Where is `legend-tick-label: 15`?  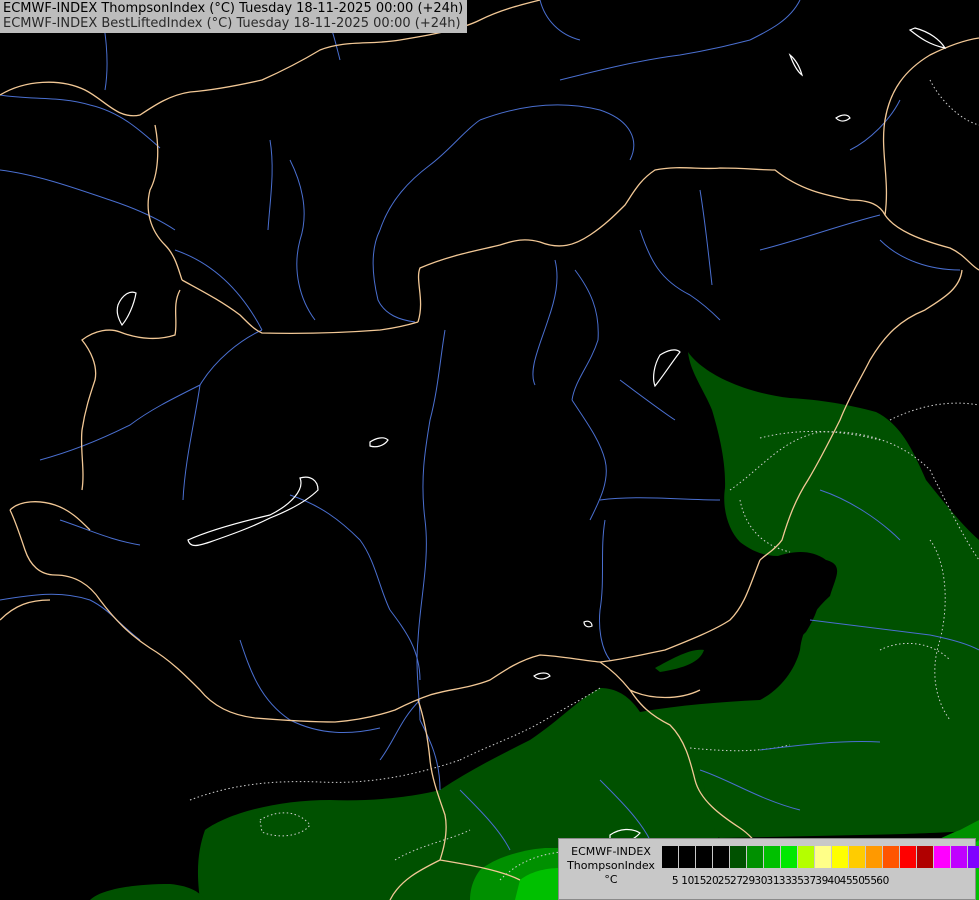
legend-tick-label: 15 is located at coordinates (700, 881).